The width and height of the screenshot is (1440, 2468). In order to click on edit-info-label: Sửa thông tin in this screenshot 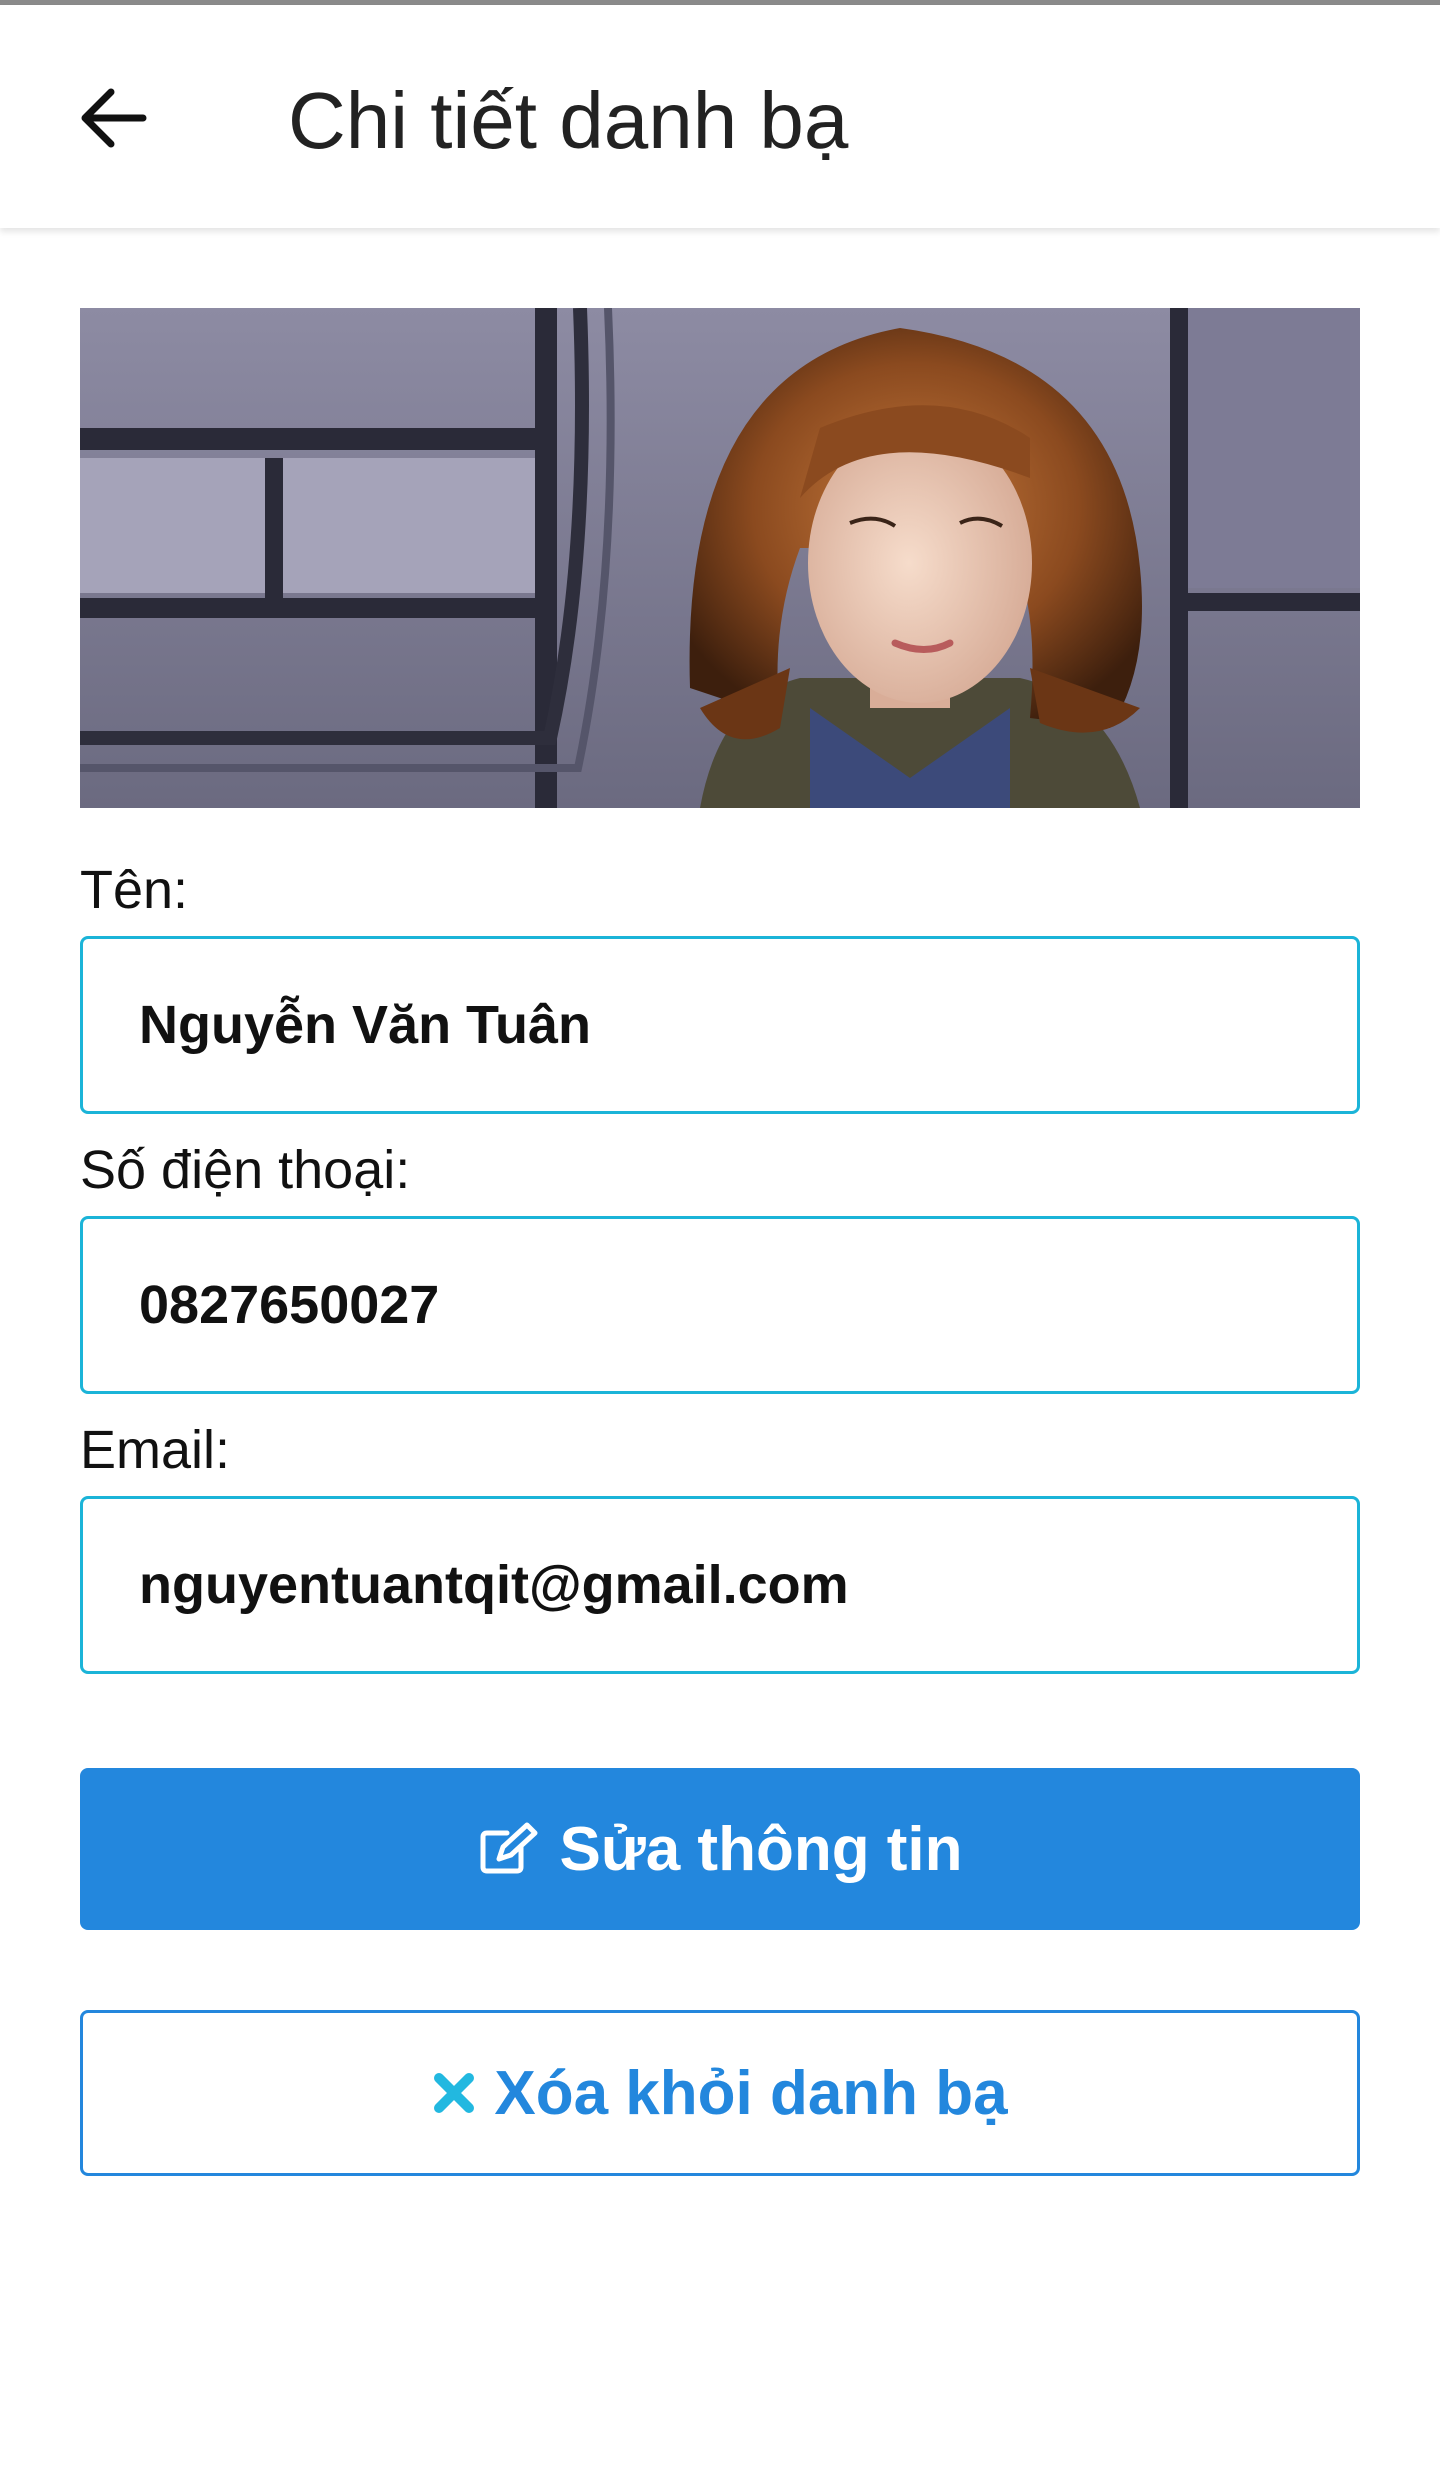, I will do `click(761, 1849)`.